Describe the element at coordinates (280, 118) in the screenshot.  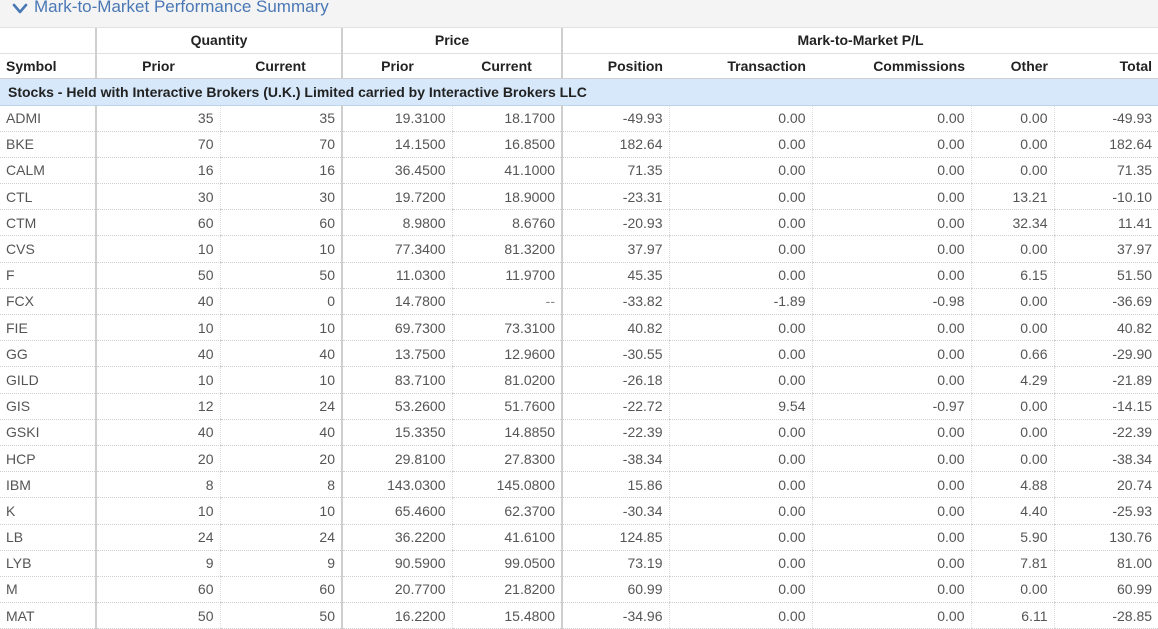
I see `cell-qty-current: 35` at that location.